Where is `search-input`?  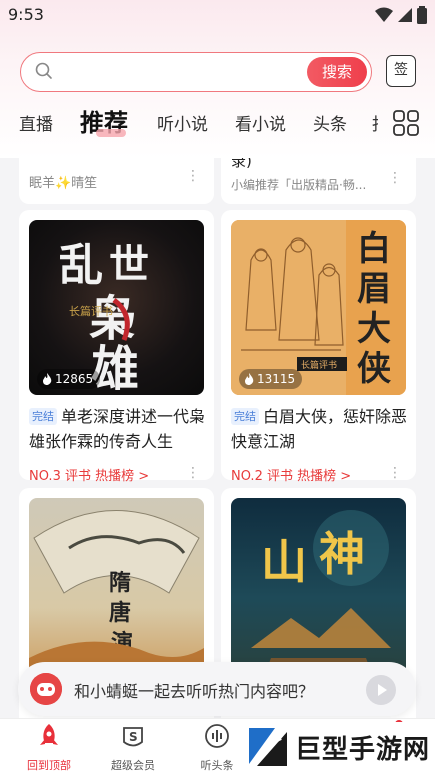
search-input is located at coordinates (190, 72).